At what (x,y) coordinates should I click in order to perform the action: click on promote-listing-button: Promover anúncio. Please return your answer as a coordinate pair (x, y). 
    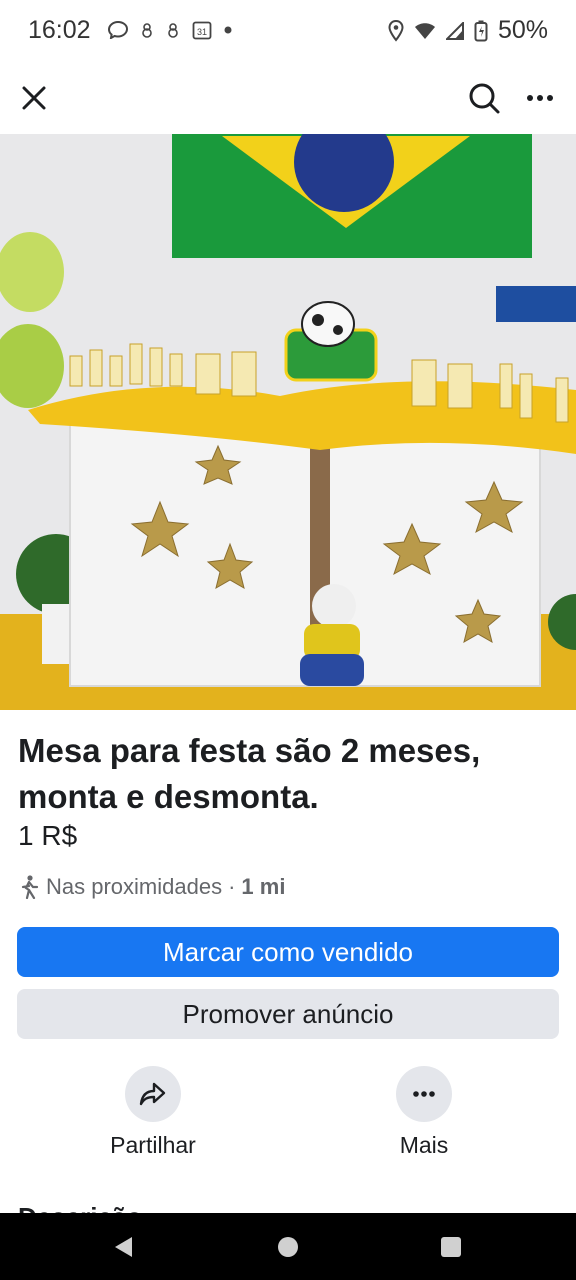
    Looking at the image, I should click on (288, 1014).